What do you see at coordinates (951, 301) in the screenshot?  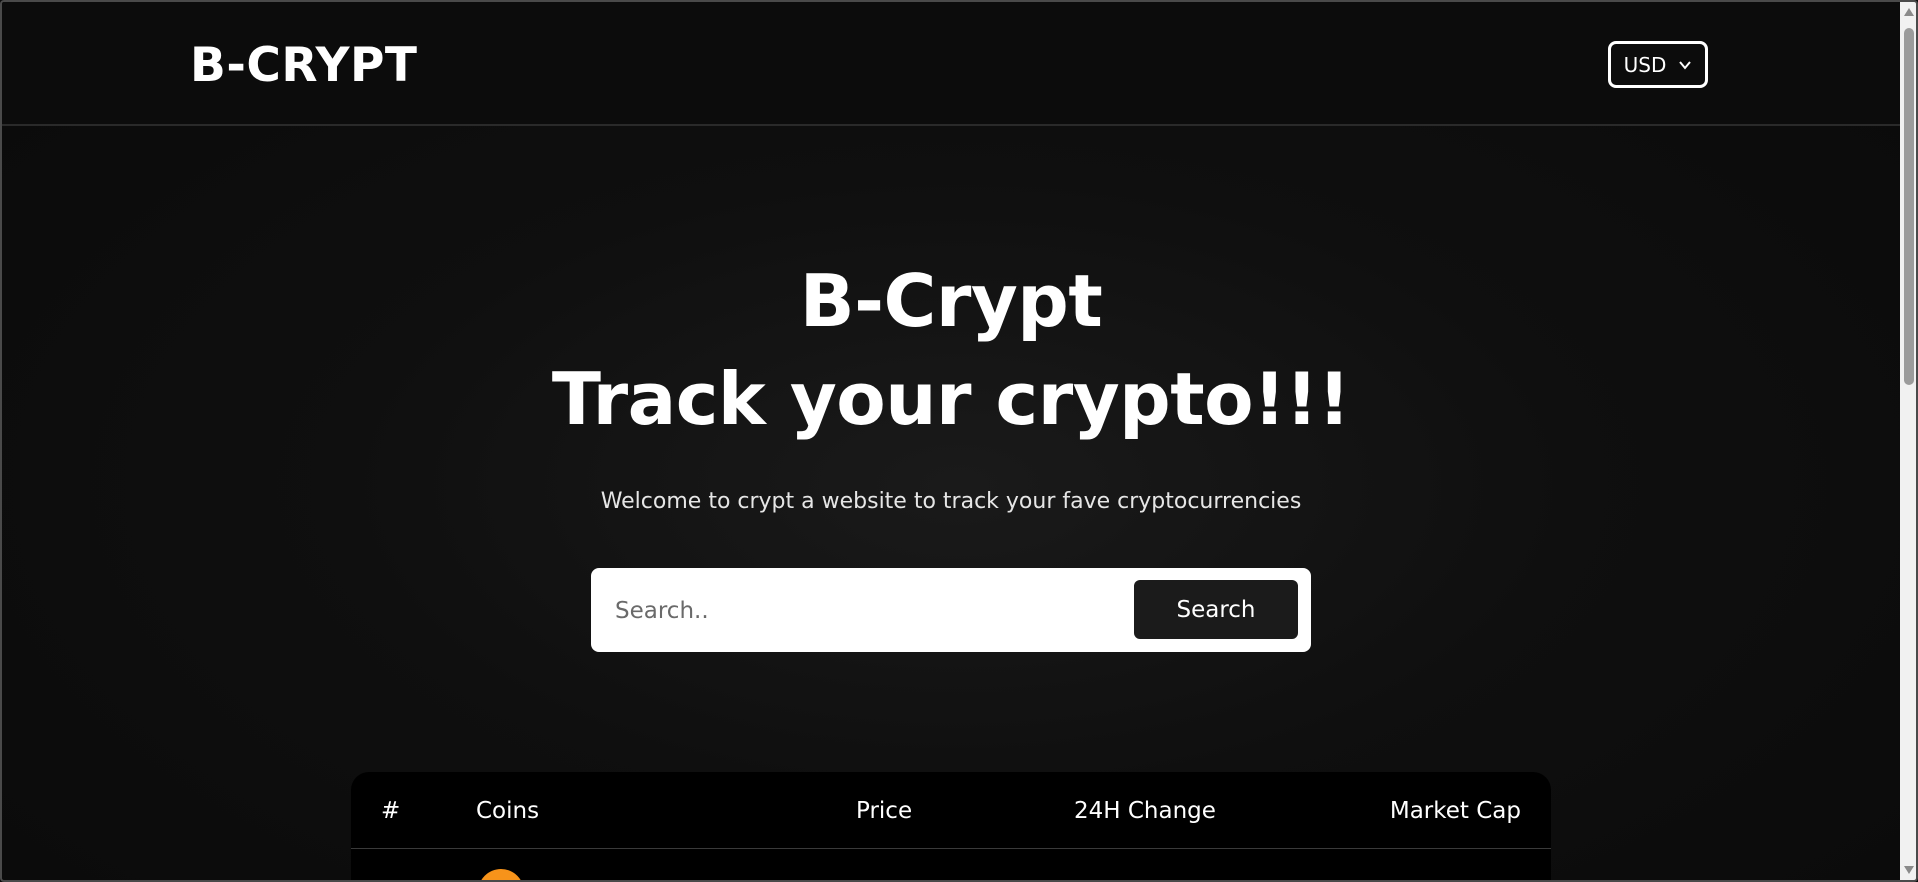 I see `hero-title-line1: B-Crypt` at bounding box center [951, 301].